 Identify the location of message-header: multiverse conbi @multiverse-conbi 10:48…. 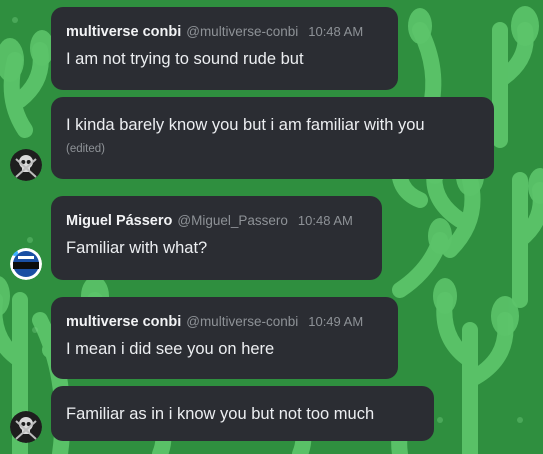
(224, 32).